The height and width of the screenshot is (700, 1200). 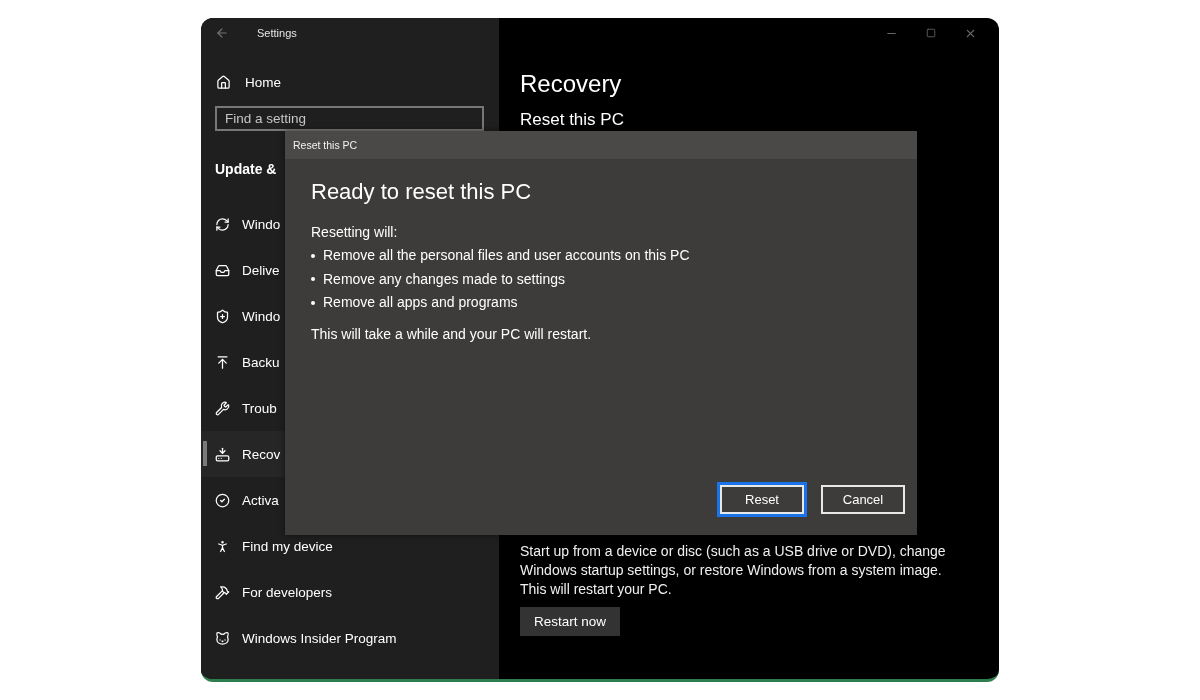 I want to click on dialog-title: Reset this PC, so click(x=601, y=145).